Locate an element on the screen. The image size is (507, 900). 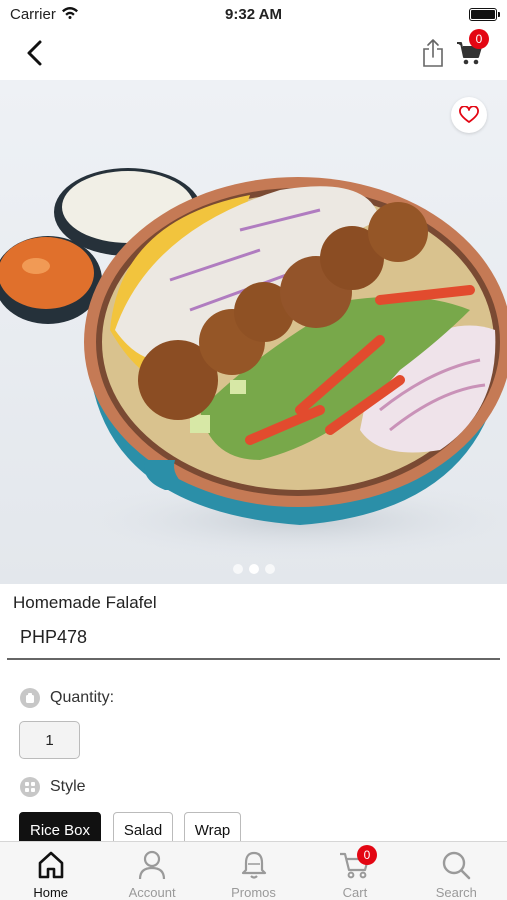
status-left: Carrier is located at coordinates (44, 14).